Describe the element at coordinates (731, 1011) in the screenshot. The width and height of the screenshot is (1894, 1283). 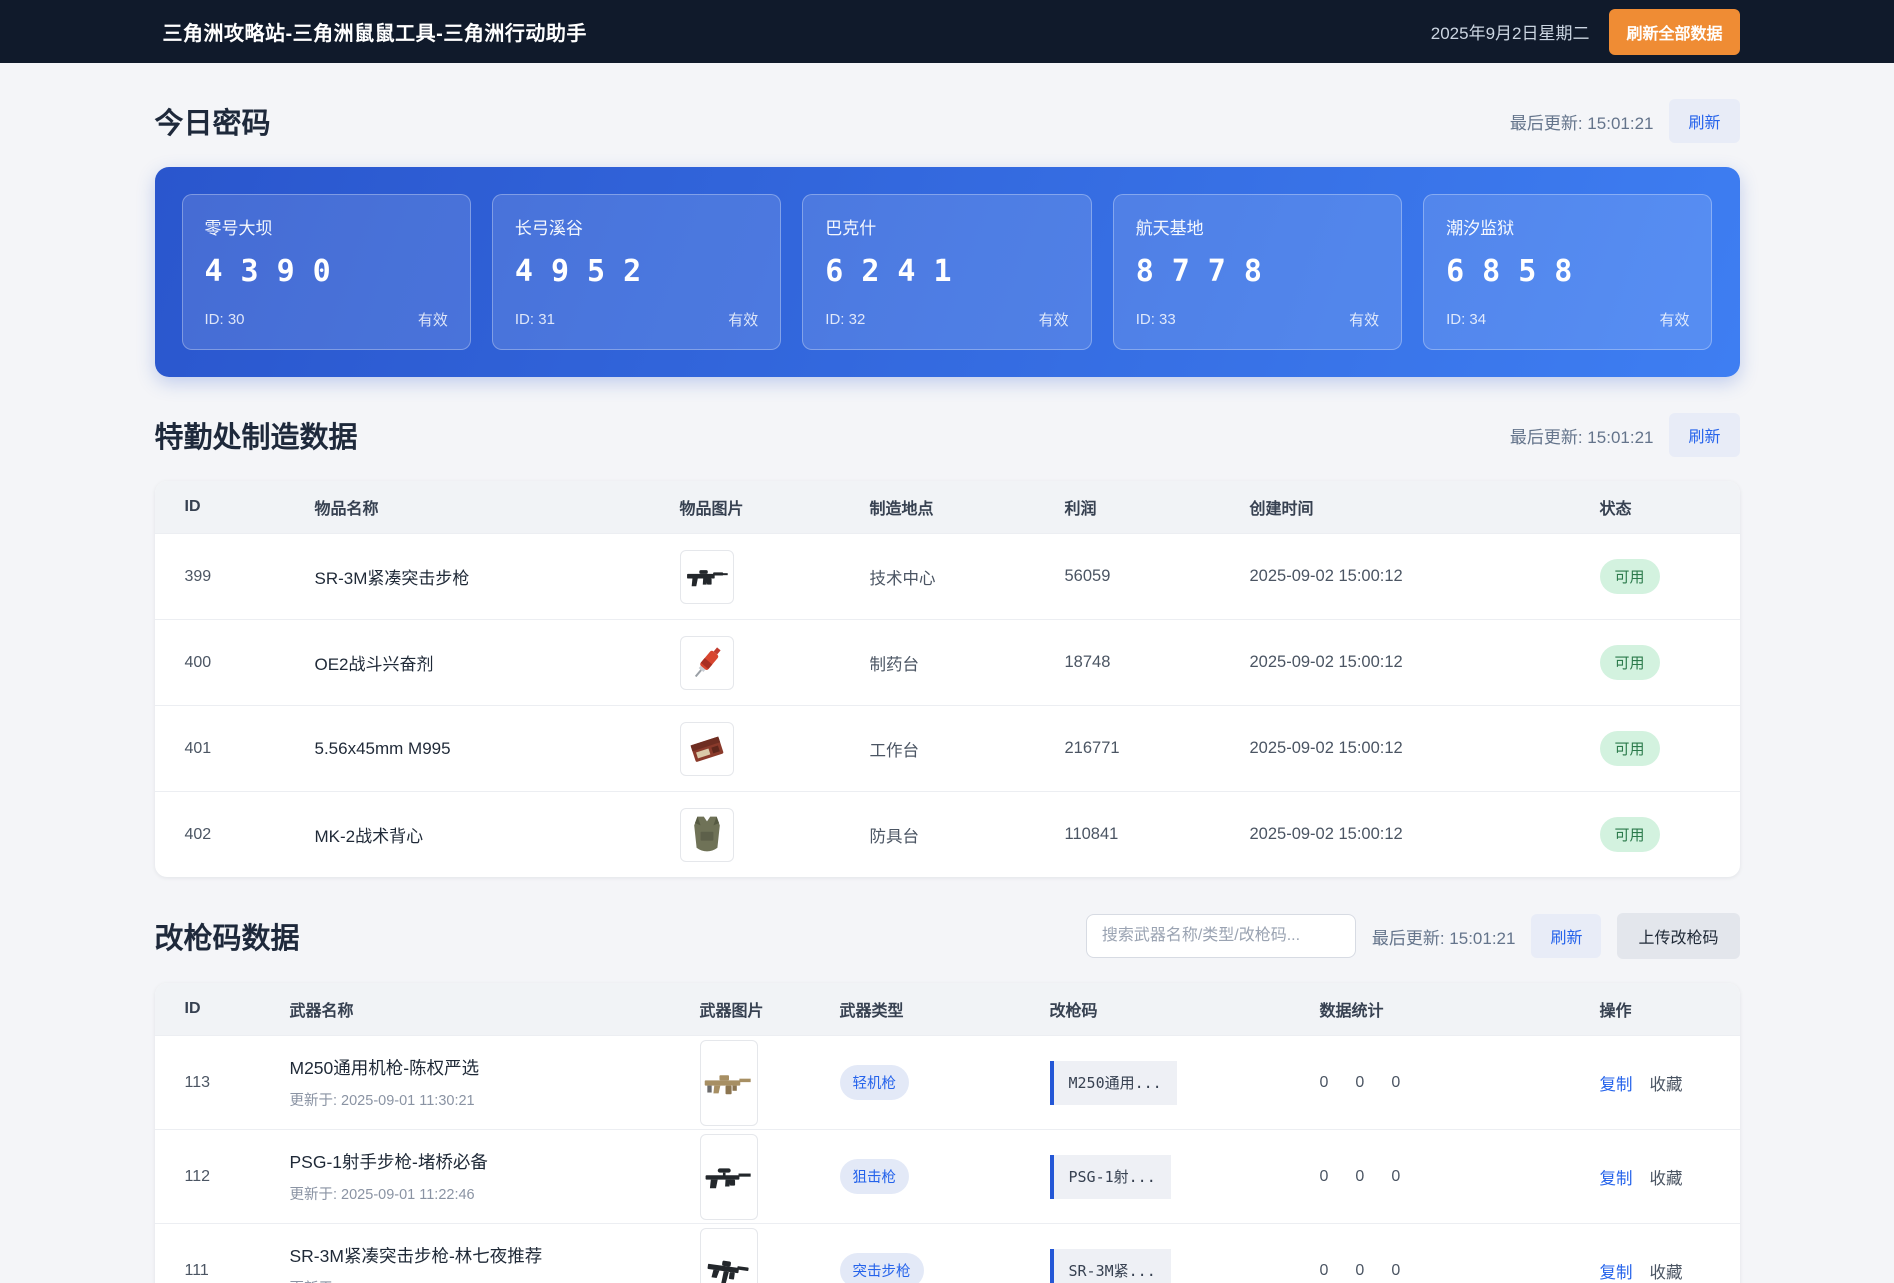
I see `col-weapon-image: 武器图片` at that location.